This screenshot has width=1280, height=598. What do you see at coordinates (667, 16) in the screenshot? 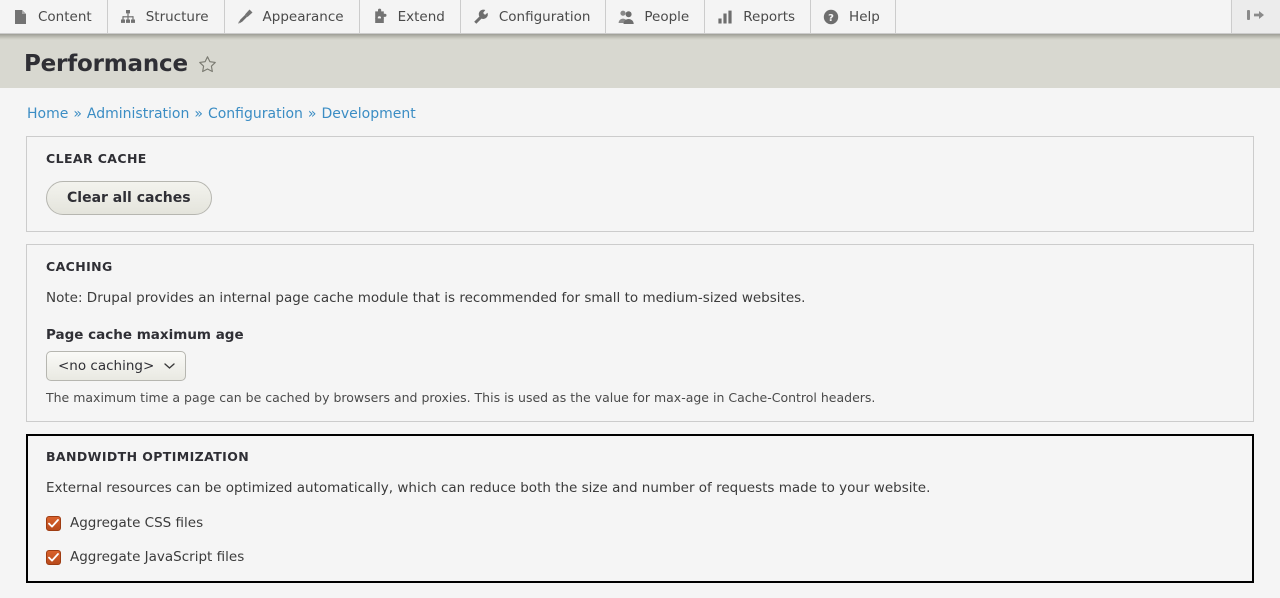
I see `toolbar-tab-label: People` at bounding box center [667, 16].